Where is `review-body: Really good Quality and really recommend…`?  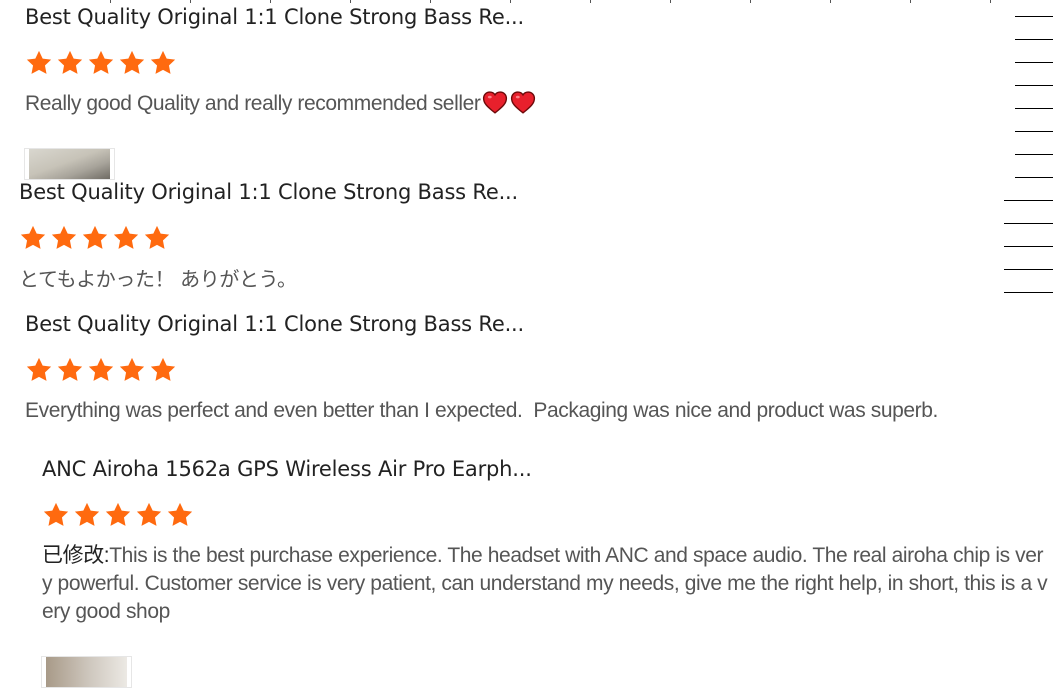 review-body: Really good Quality and really recommend… is located at coordinates (253, 103).